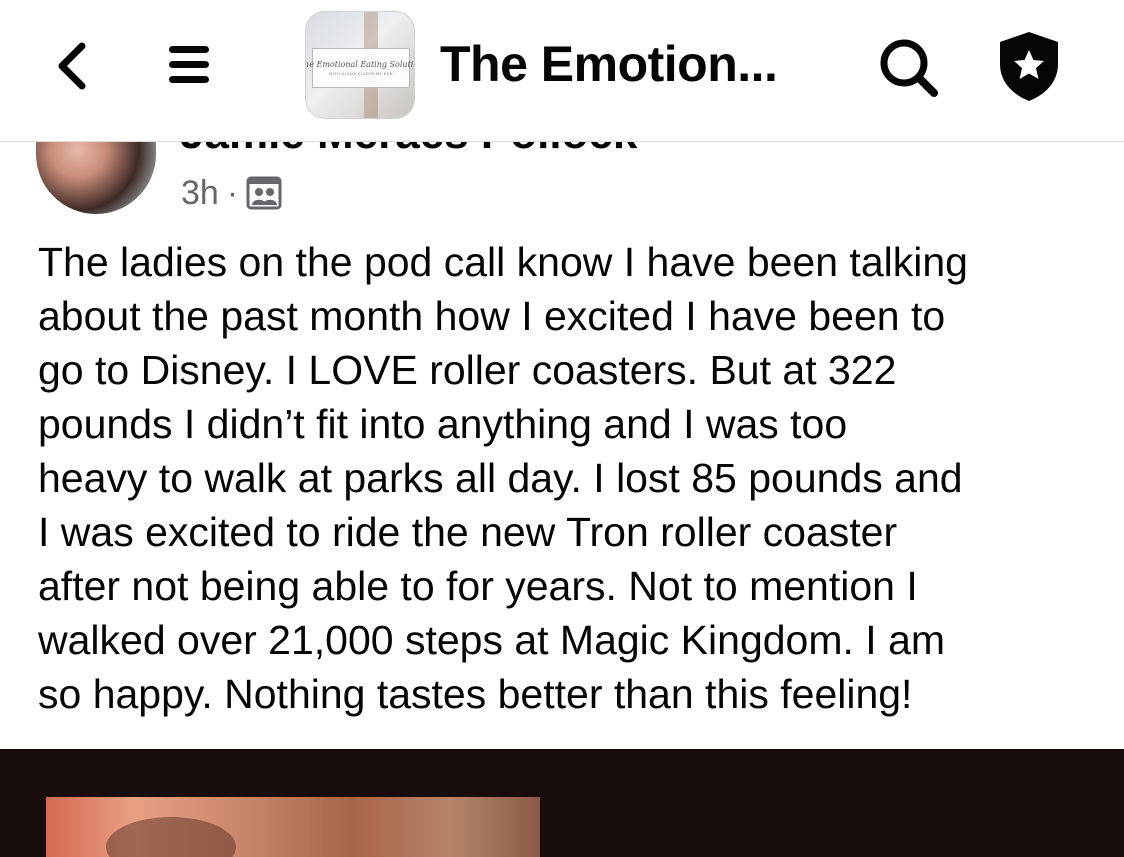 Image resolution: width=1124 pixels, height=857 pixels. I want to click on search-icon, so click(909, 68).